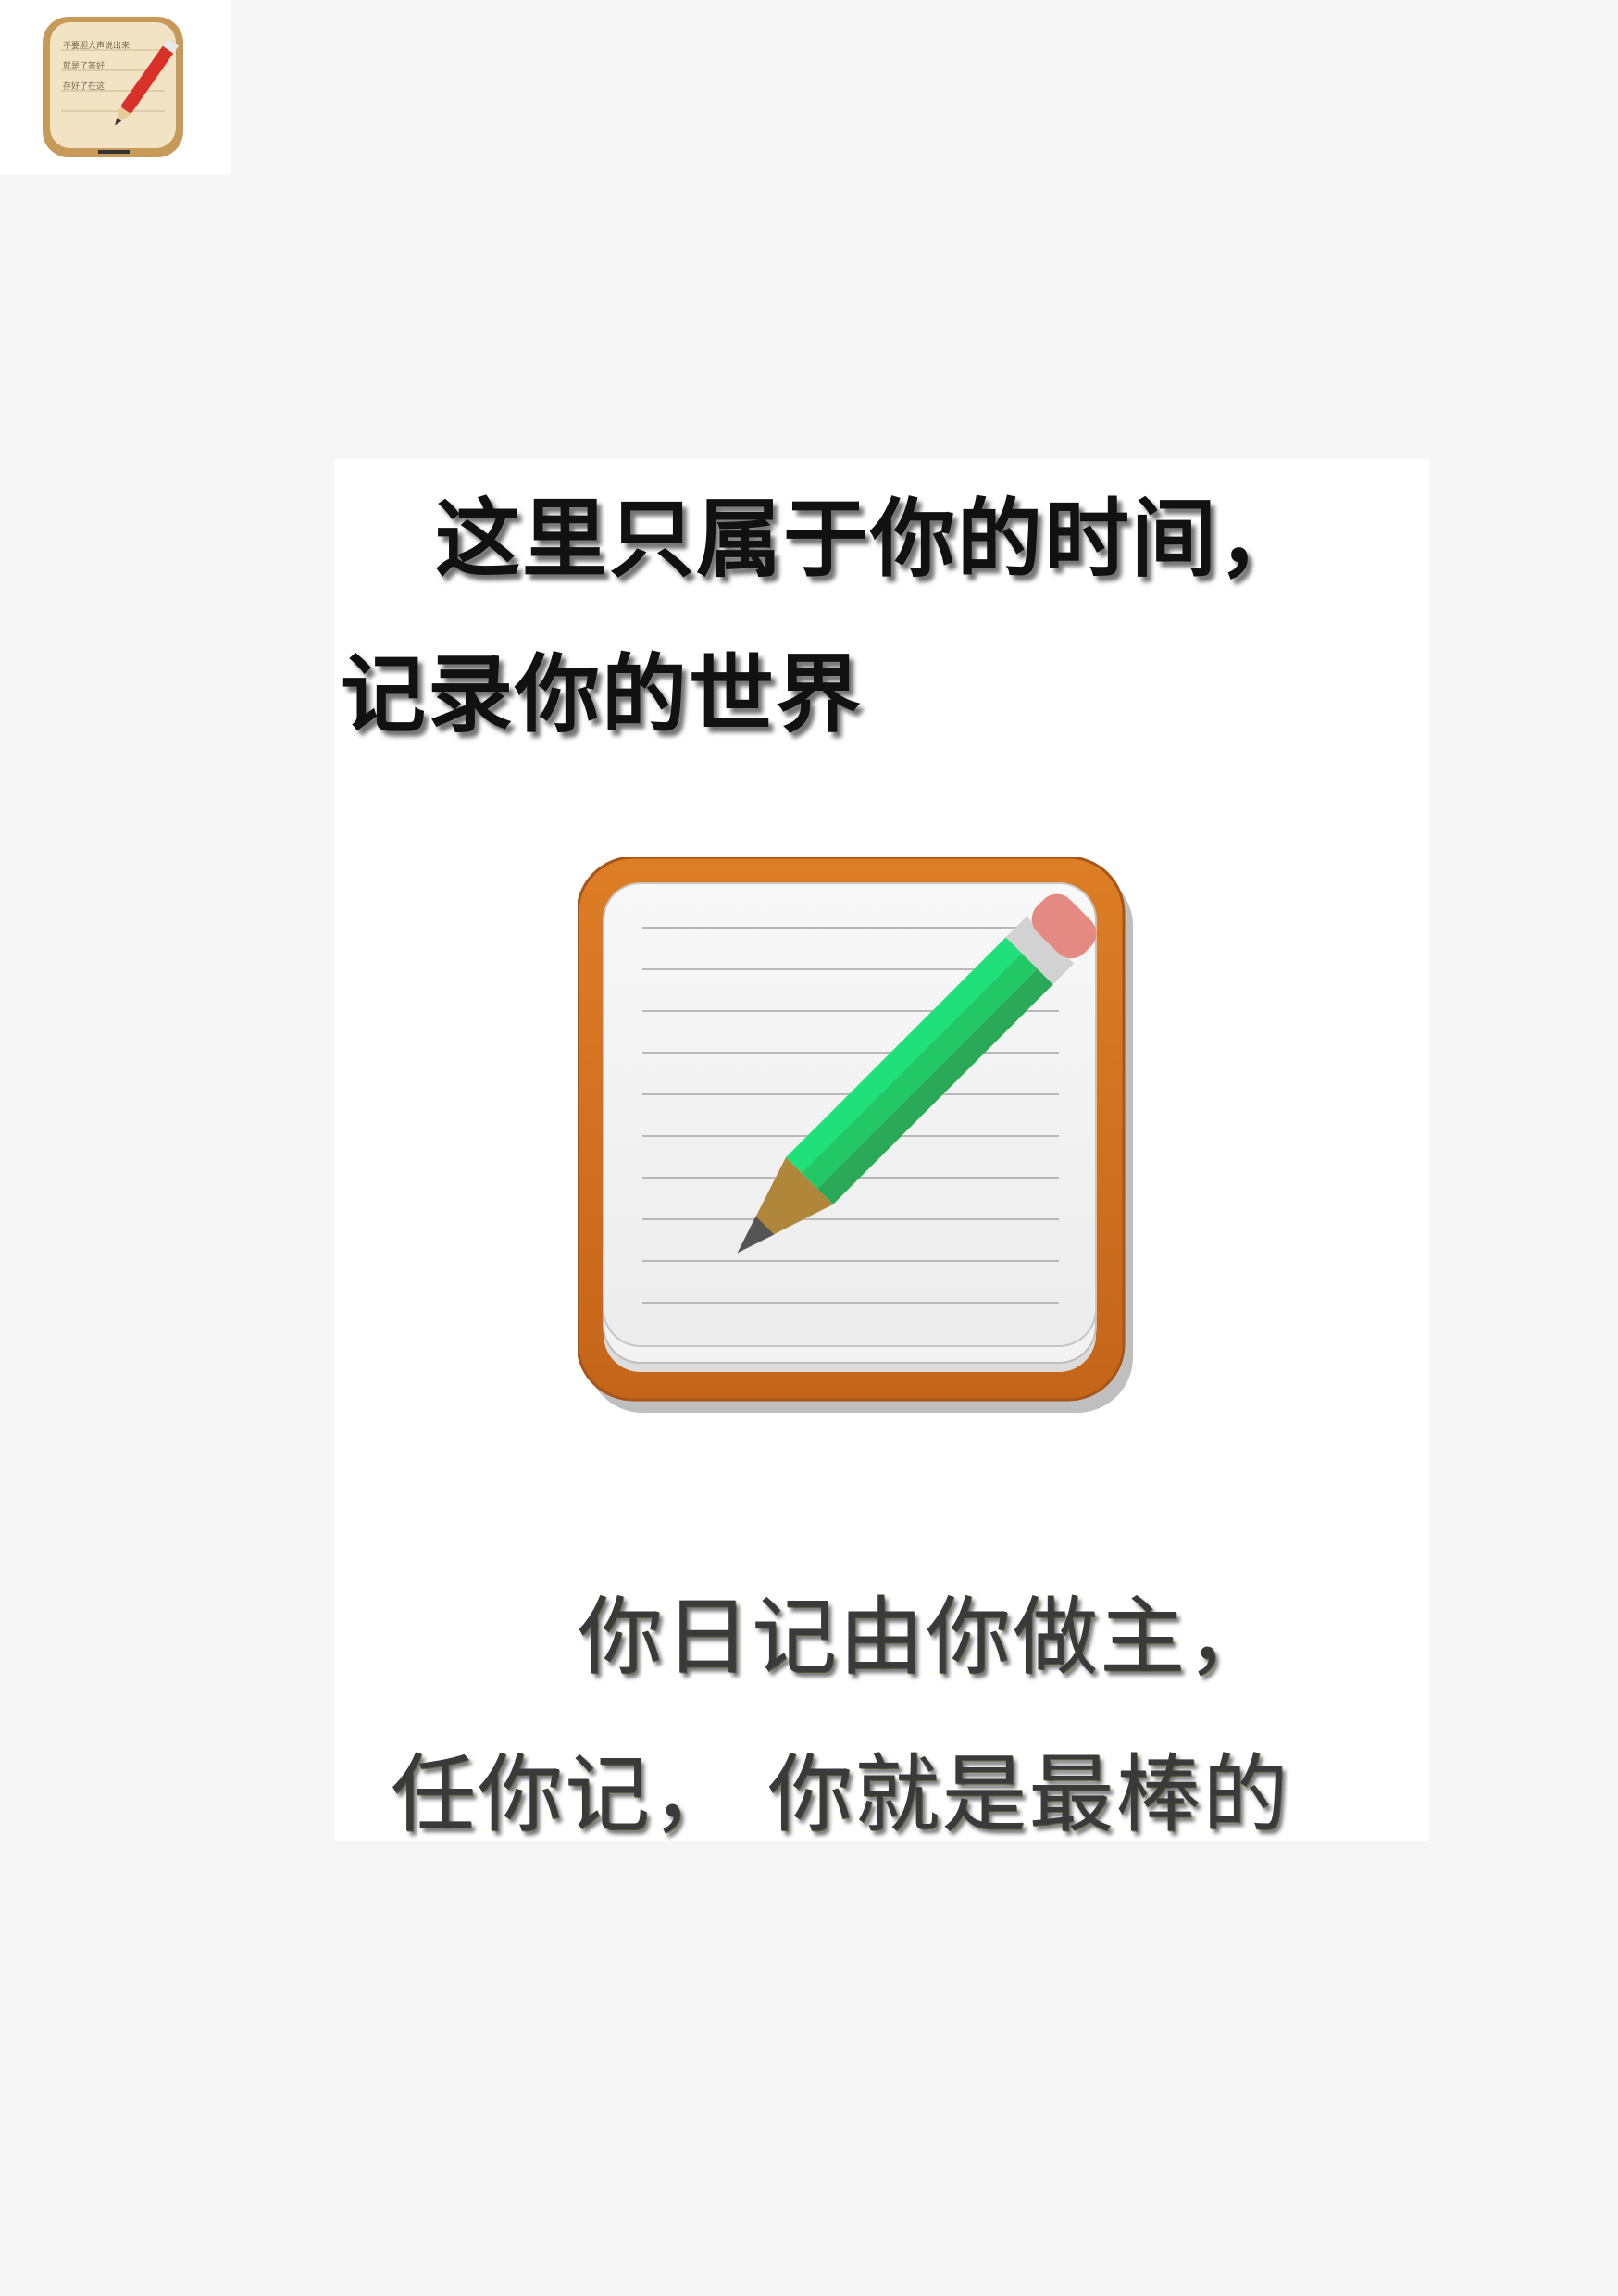 The height and width of the screenshot is (2296, 1618). I want to click on notepad-pencil-icon, so click(855, 1135).